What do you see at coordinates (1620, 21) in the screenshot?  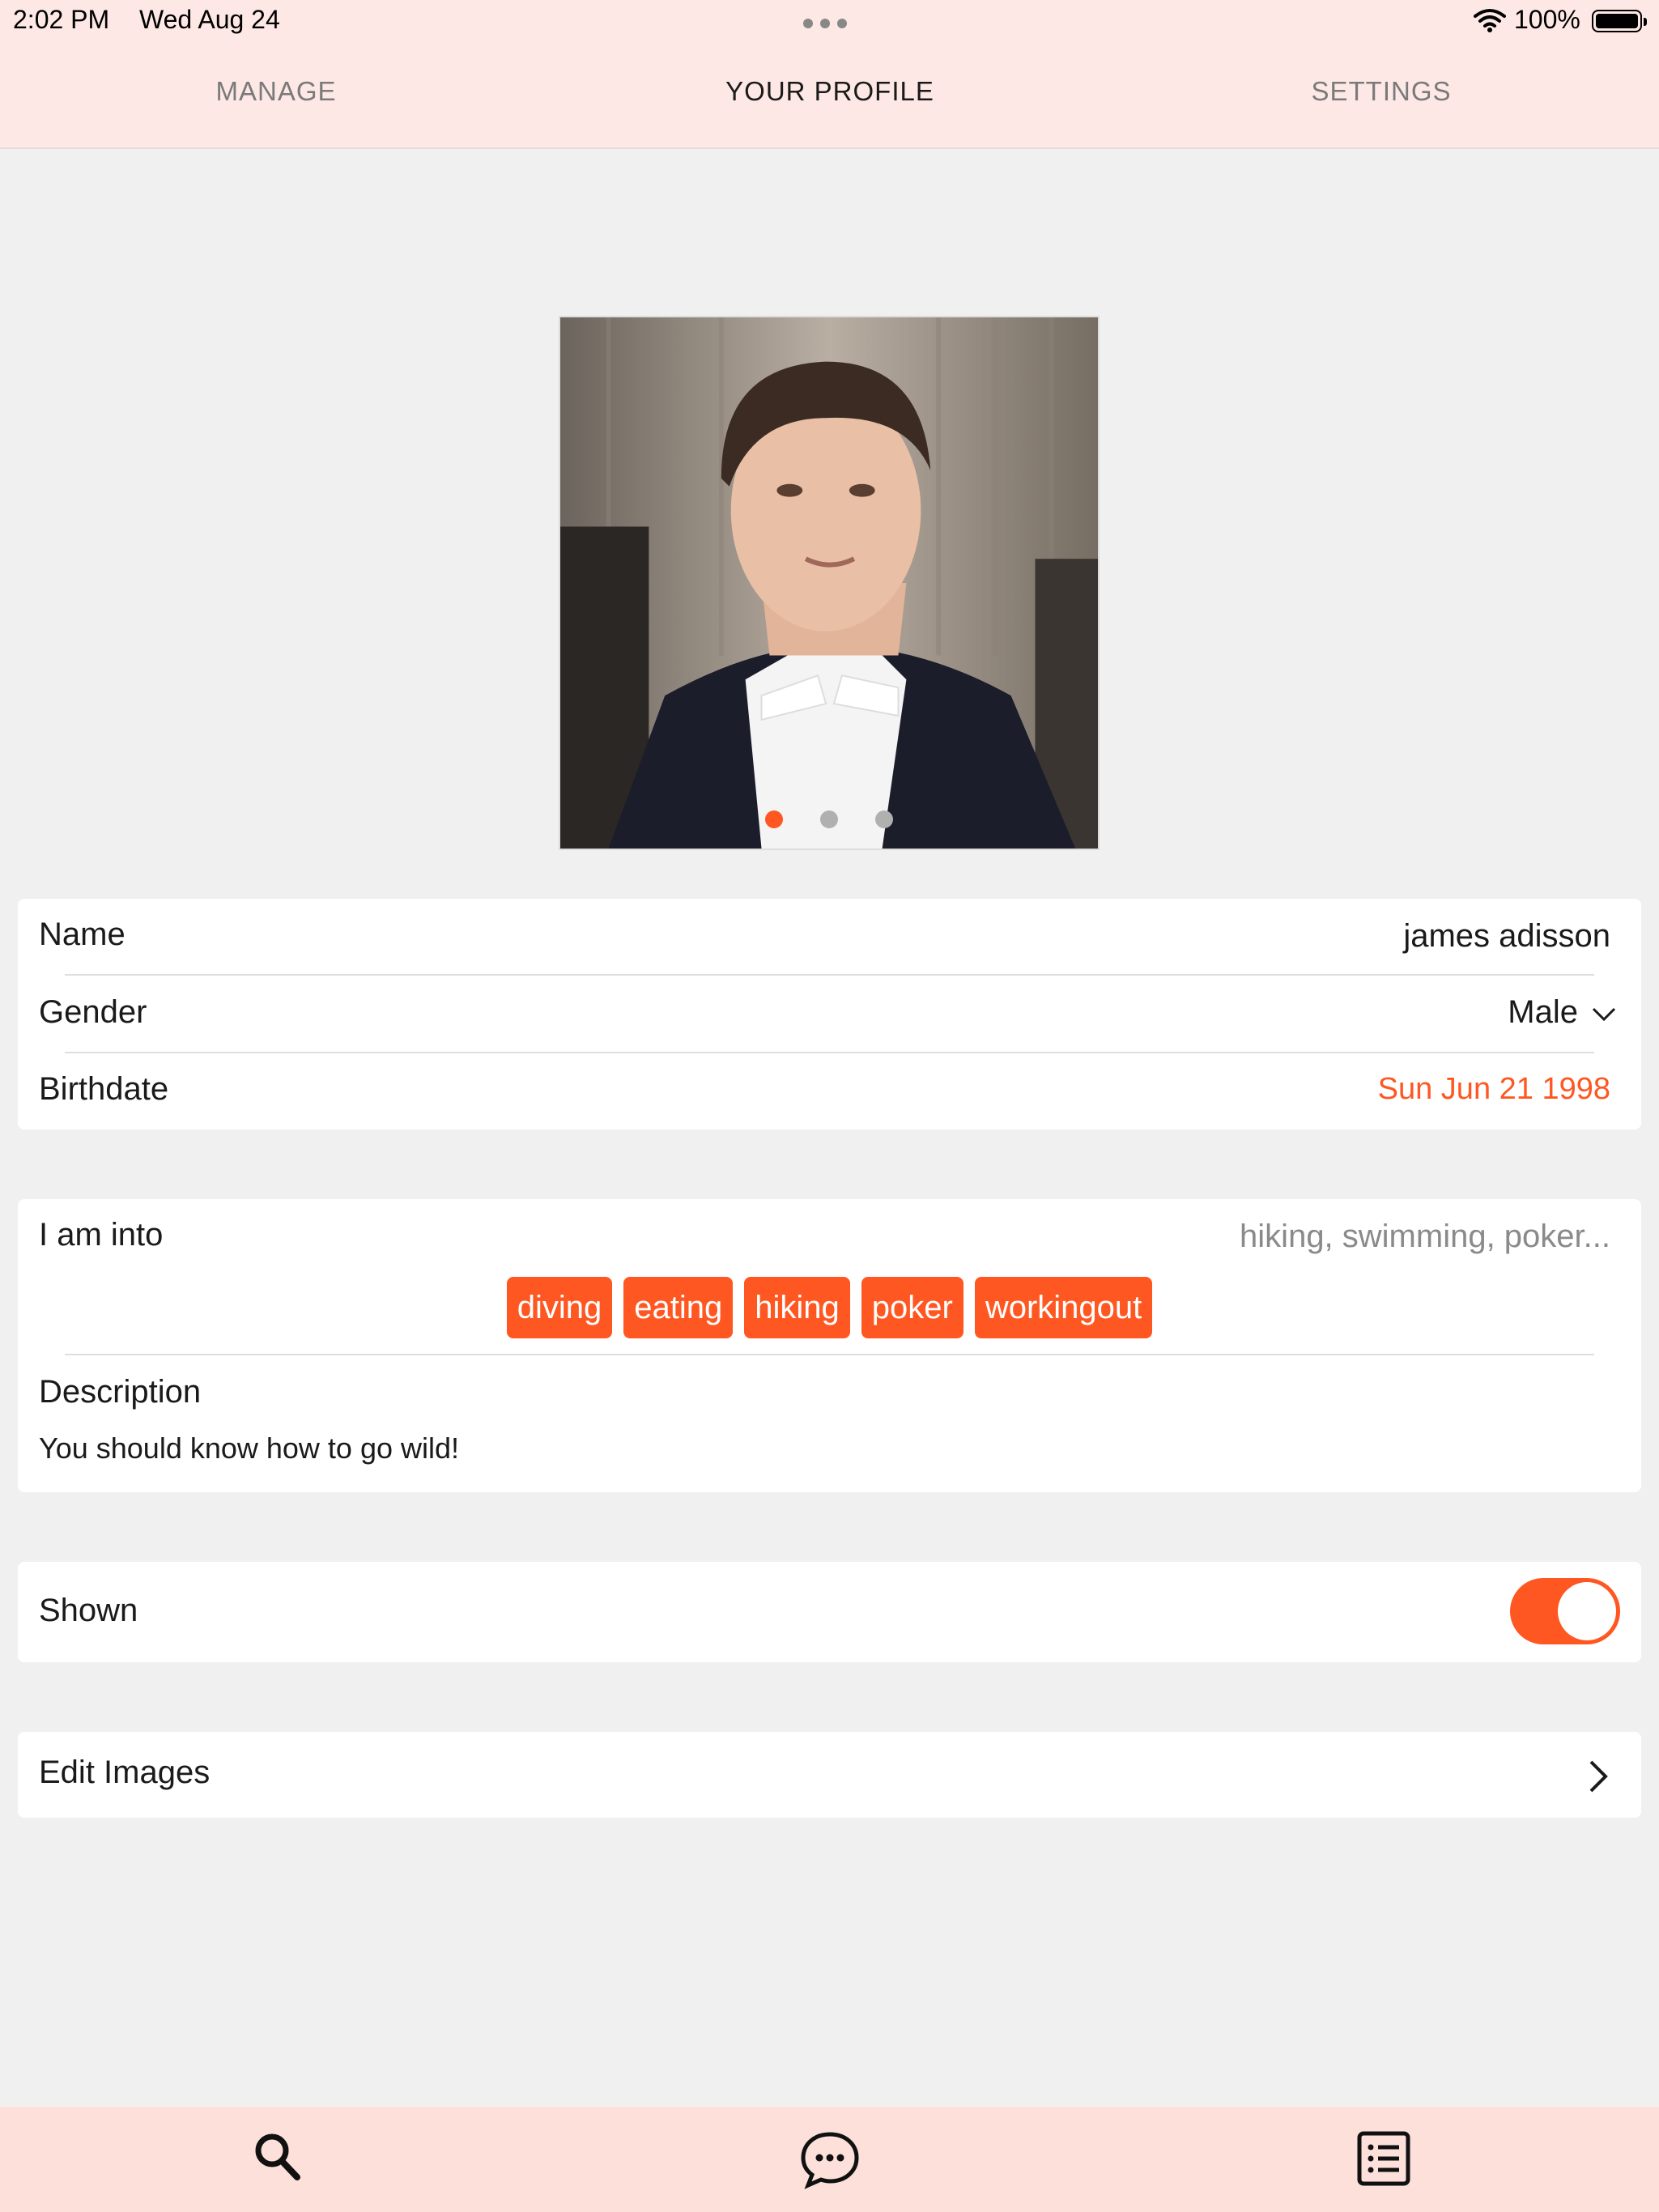 I see `battery-icon` at bounding box center [1620, 21].